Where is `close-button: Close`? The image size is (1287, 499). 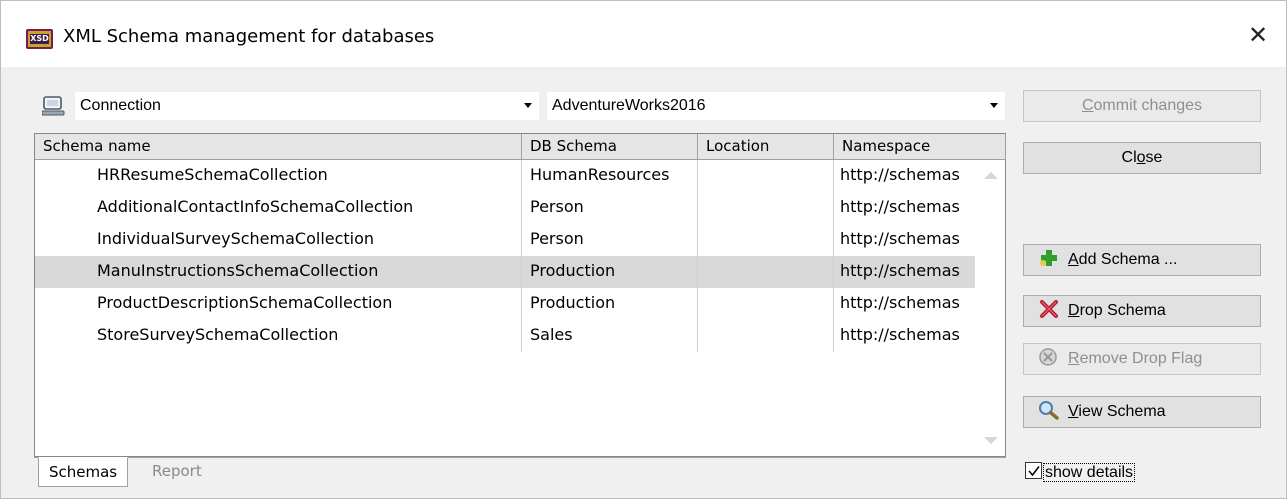 close-button: Close is located at coordinates (1142, 158).